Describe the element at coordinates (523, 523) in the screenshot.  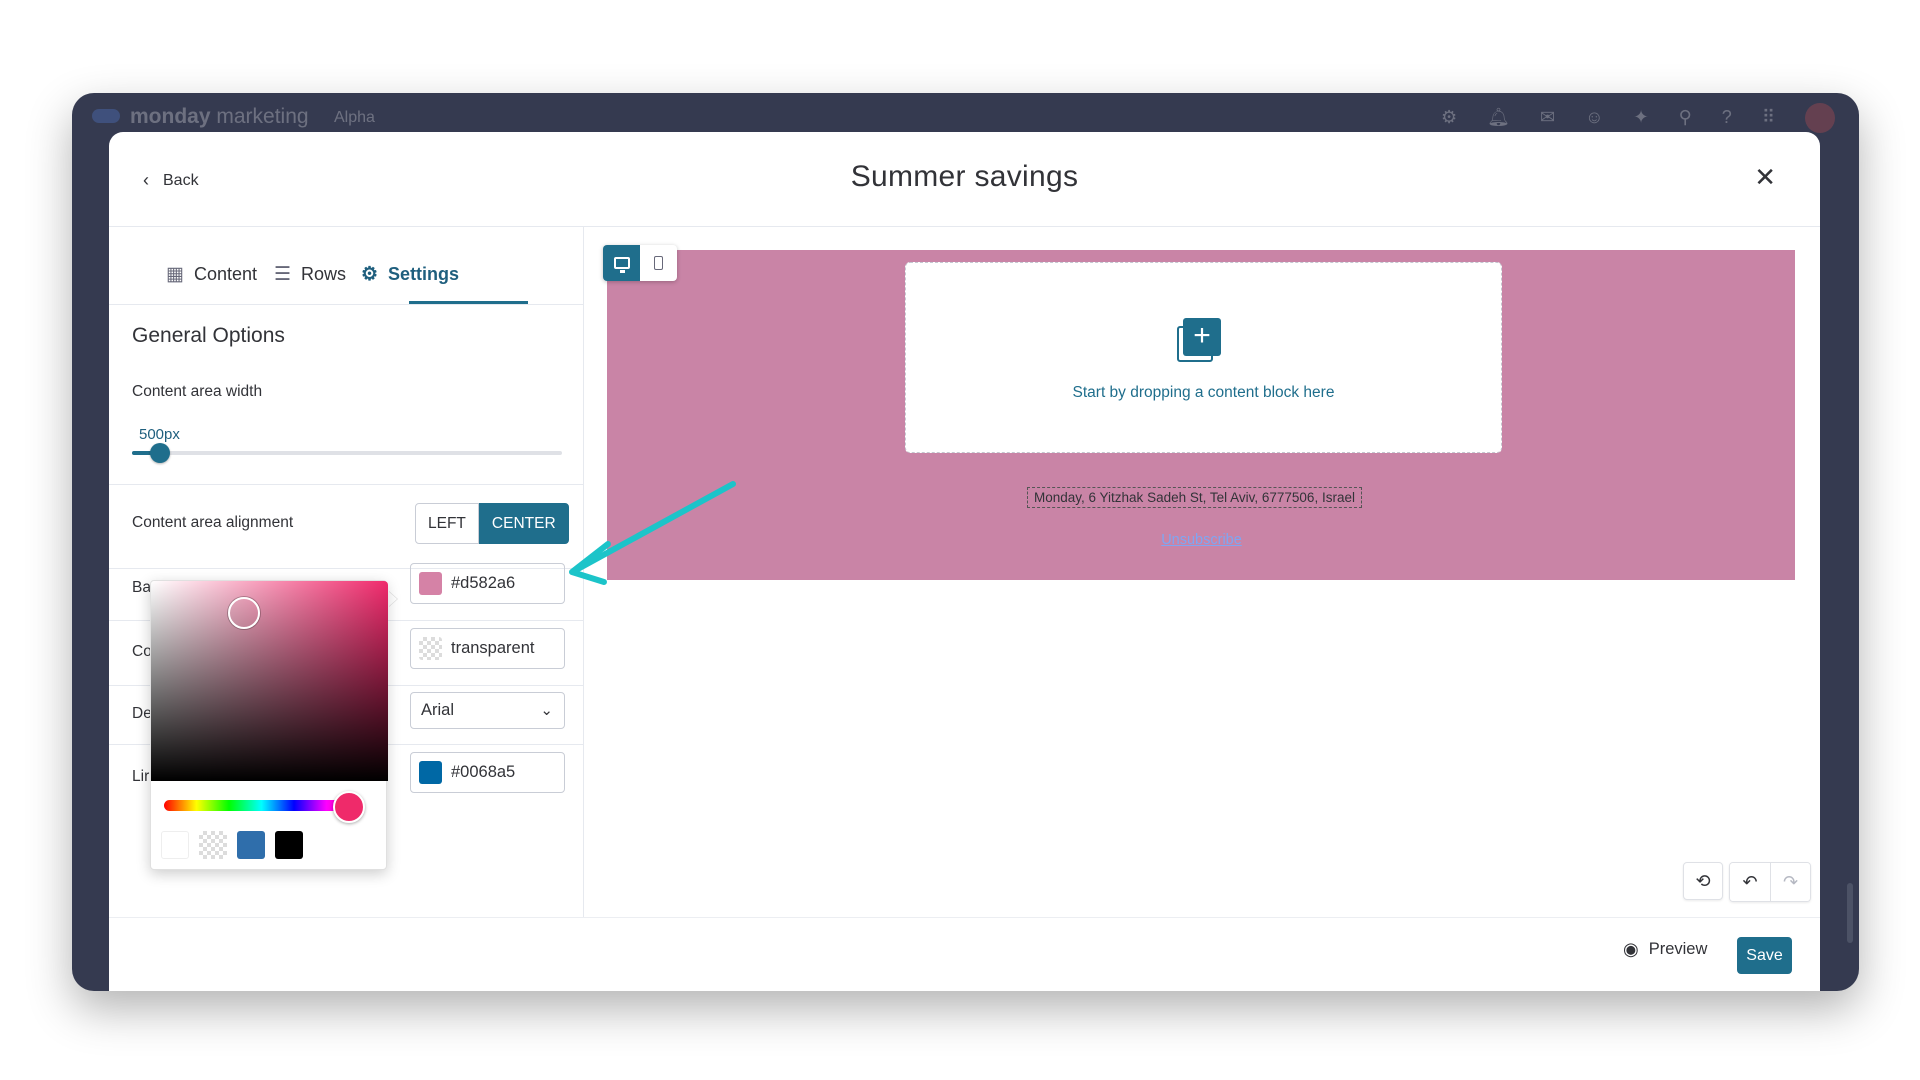
I see `align-center-button: CENTER` at that location.